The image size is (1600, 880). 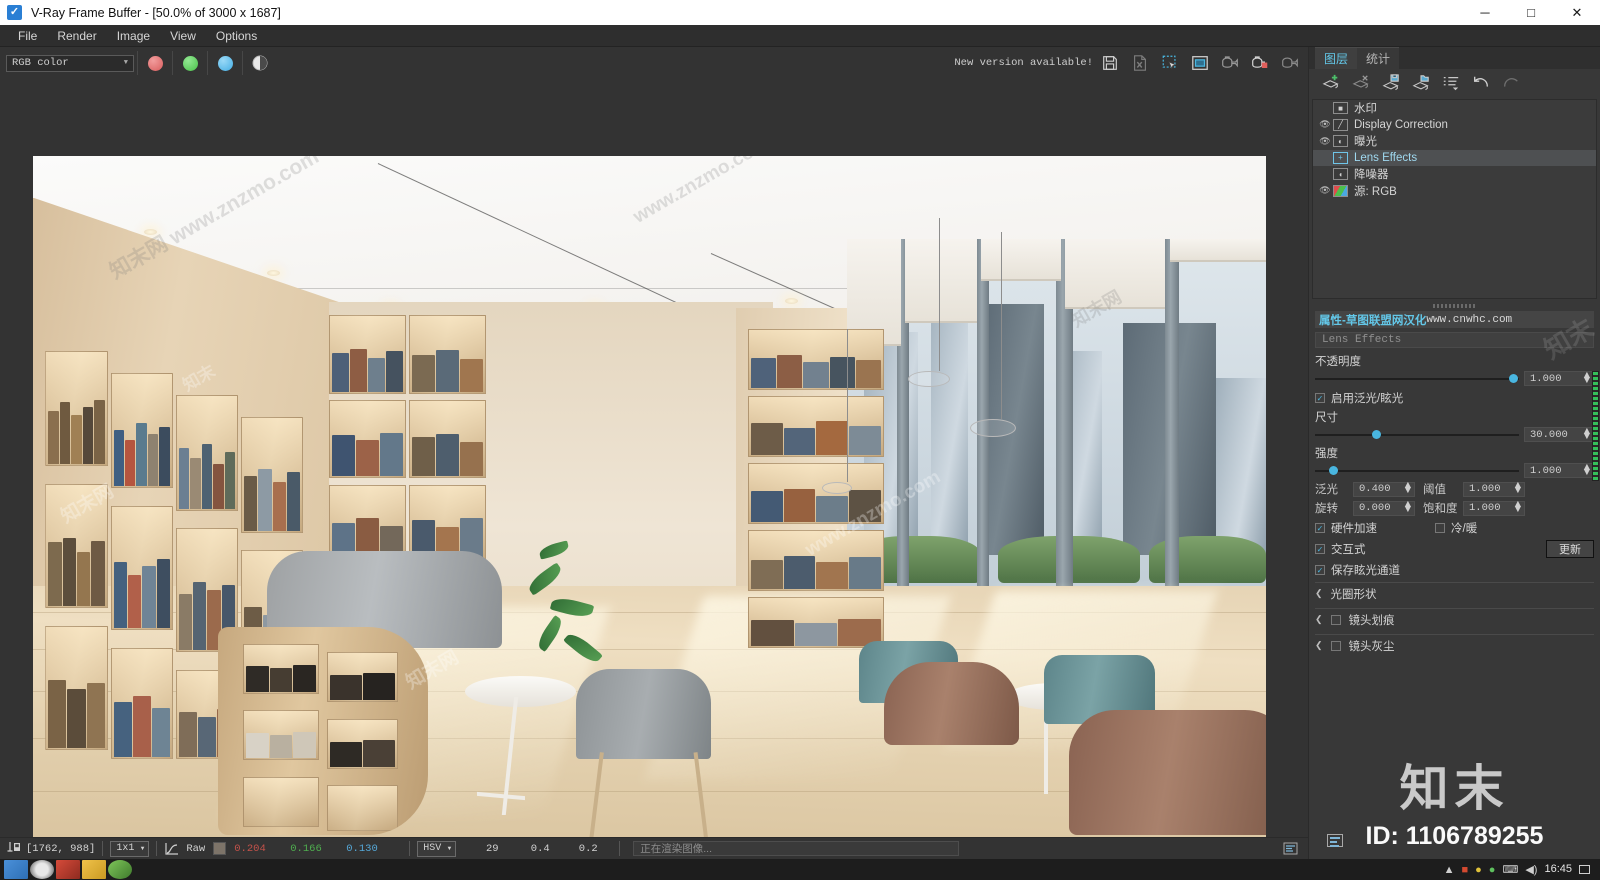 I want to click on enable-bloom-row: ✓ 启用泛光/眩光, so click(x=1454, y=398).